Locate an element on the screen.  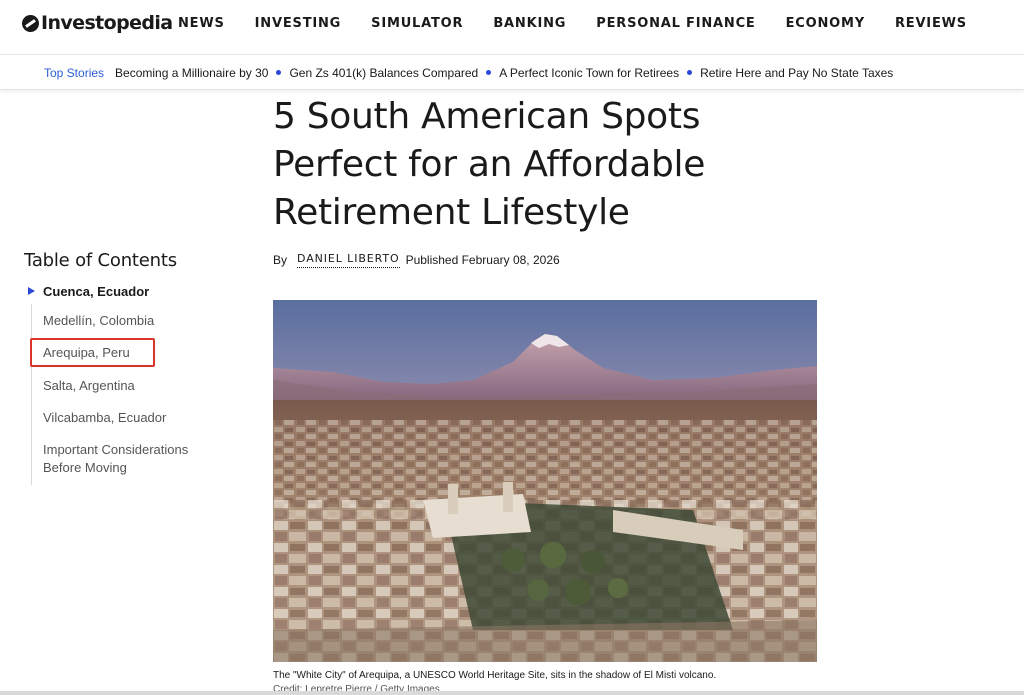
toc-item-considerations: Important Considerations Before Moving is located at coordinates (130, 459).